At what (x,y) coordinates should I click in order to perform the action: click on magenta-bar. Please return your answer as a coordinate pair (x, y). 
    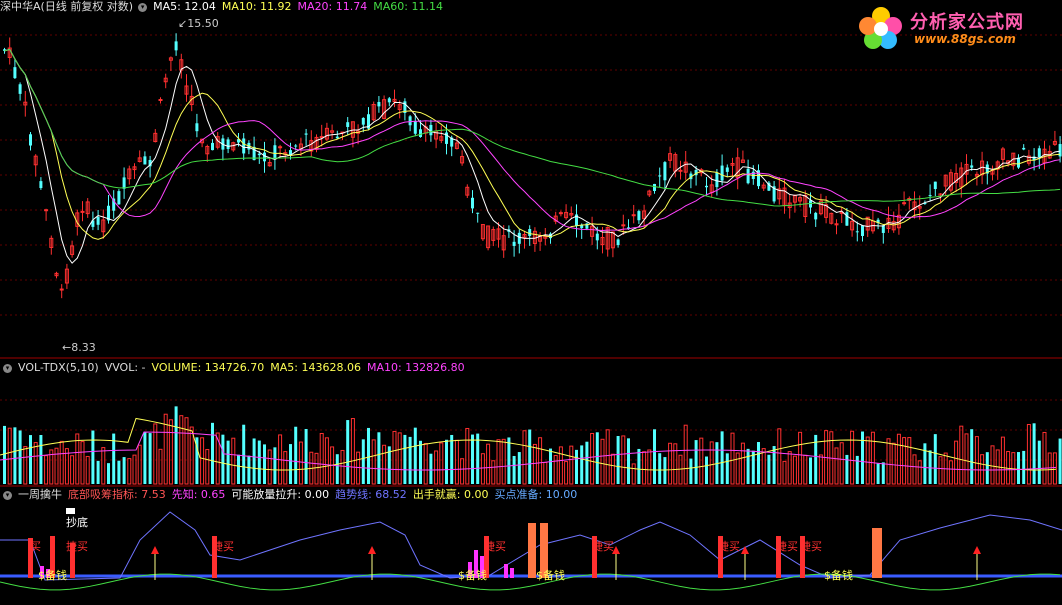
    Looking at the image, I should click on (512, 573).